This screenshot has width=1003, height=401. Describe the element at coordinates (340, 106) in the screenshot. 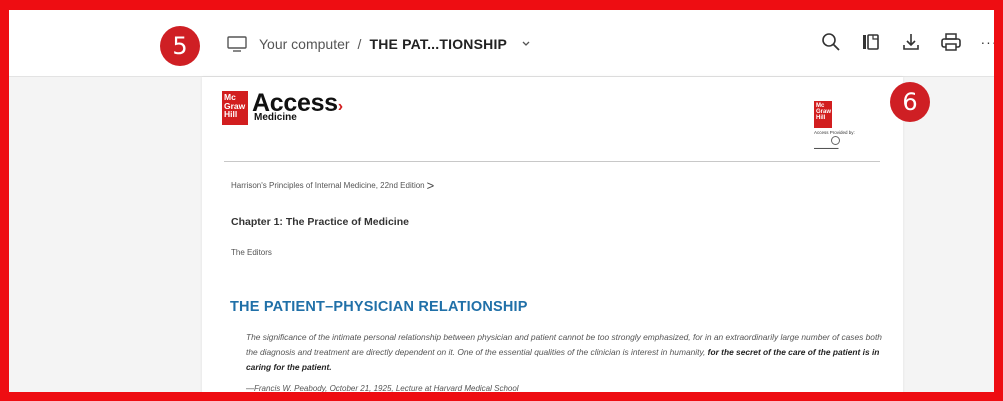

I see `arrow-icon: ›` at that location.